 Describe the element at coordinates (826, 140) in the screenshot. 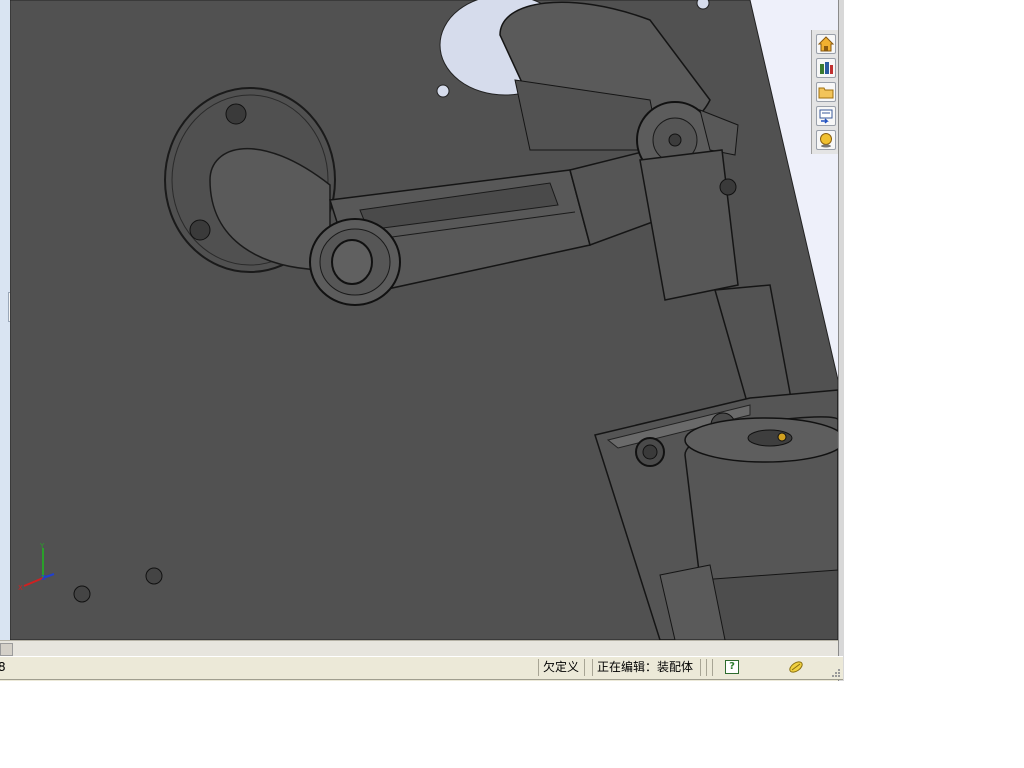

I see `appearances-icon` at that location.